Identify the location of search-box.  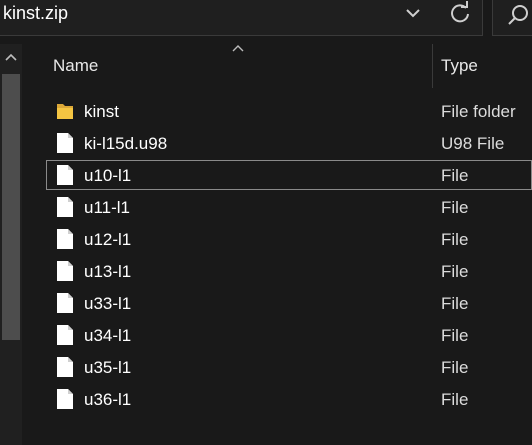
(512, 18).